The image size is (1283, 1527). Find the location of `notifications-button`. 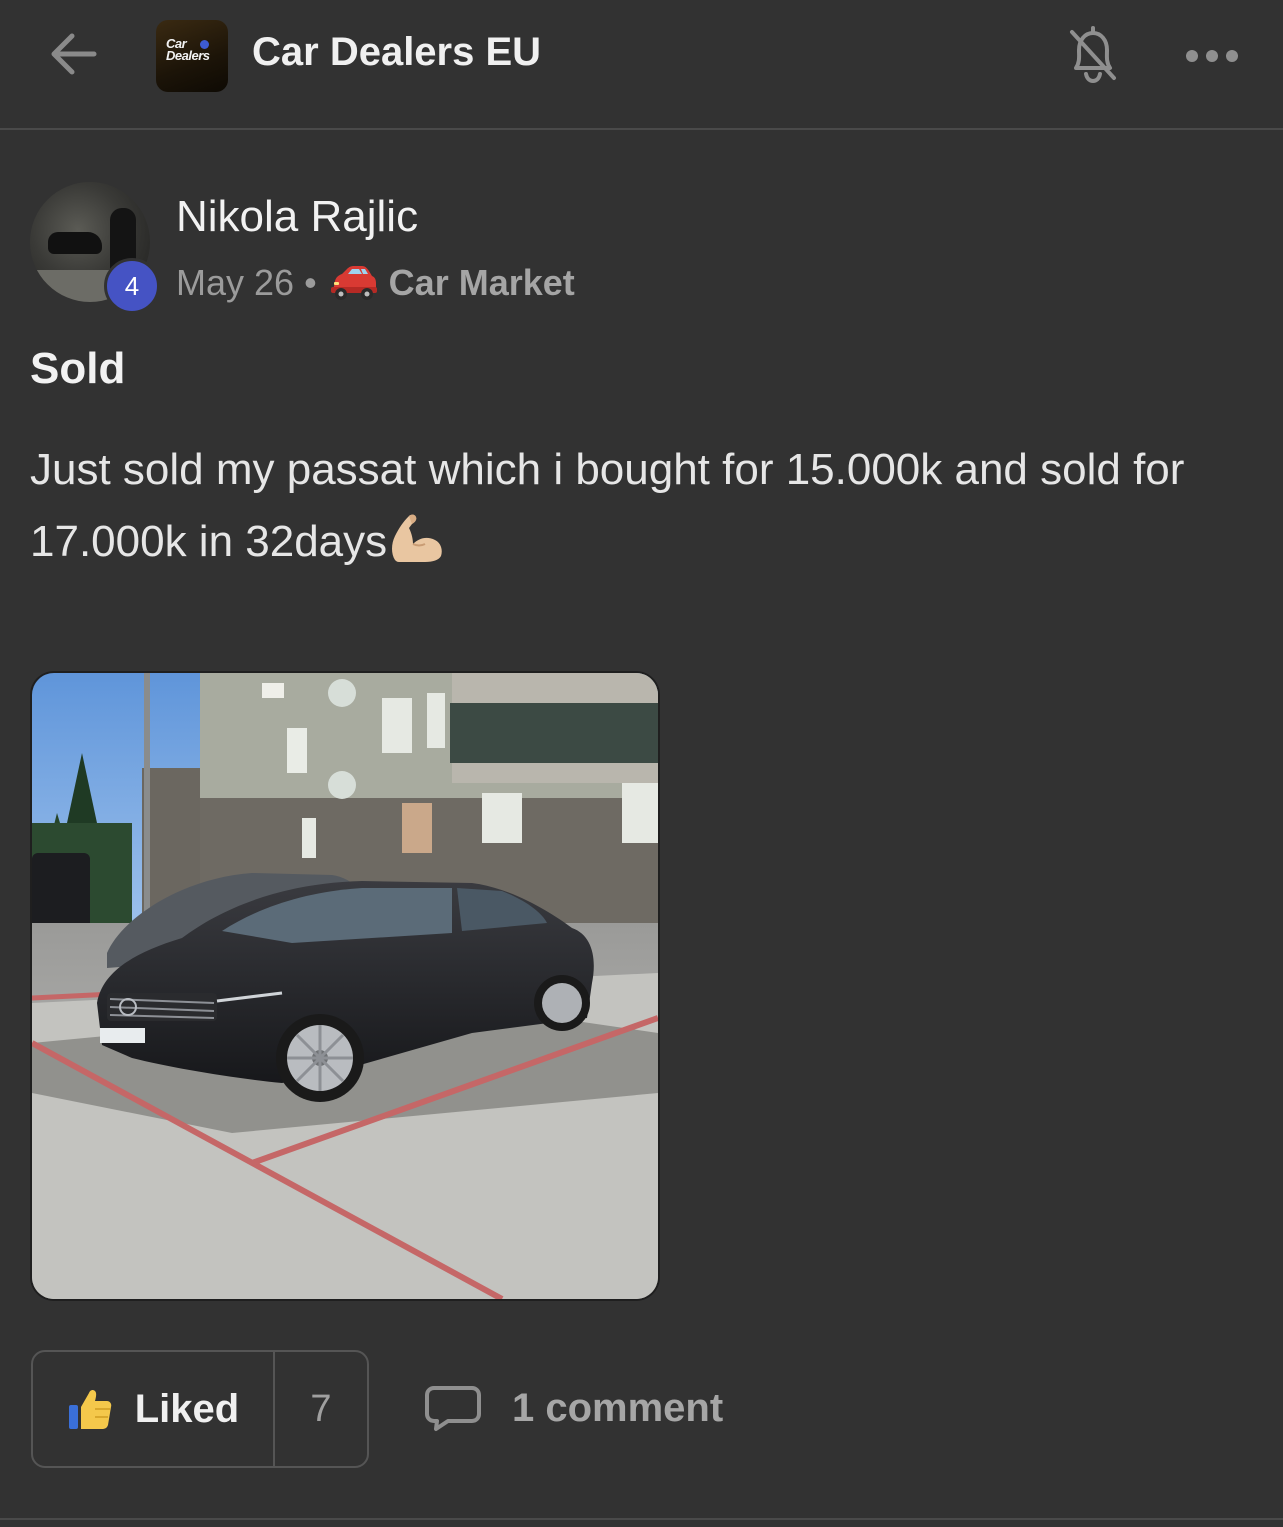

notifications-button is located at coordinates (1093, 55).